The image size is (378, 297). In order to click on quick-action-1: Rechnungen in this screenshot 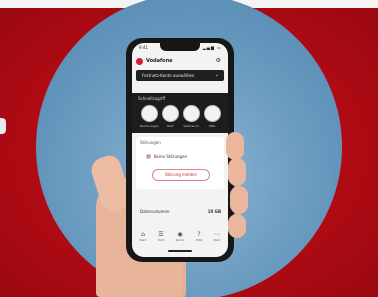, I will do `click(149, 118)`.